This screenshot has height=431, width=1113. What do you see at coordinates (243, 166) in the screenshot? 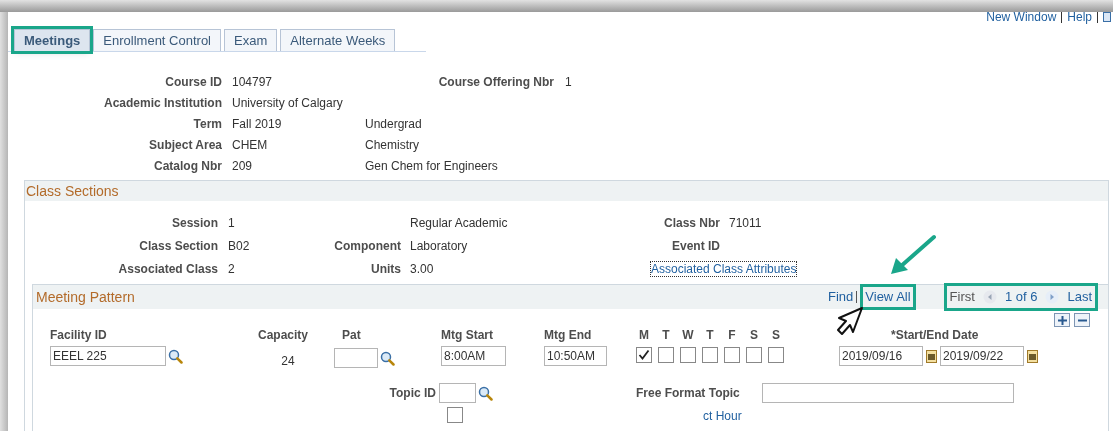
I see `field-value: 209` at bounding box center [243, 166].